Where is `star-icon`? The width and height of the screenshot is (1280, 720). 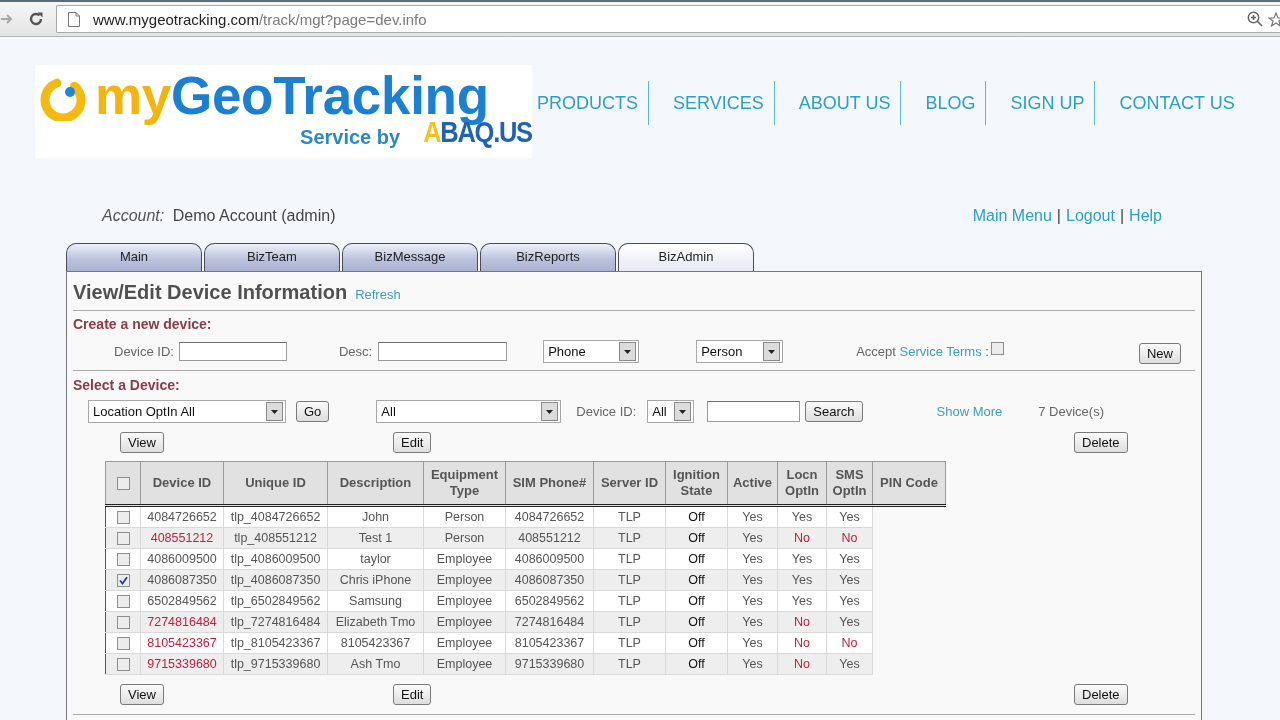 star-icon is located at coordinates (1274, 19).